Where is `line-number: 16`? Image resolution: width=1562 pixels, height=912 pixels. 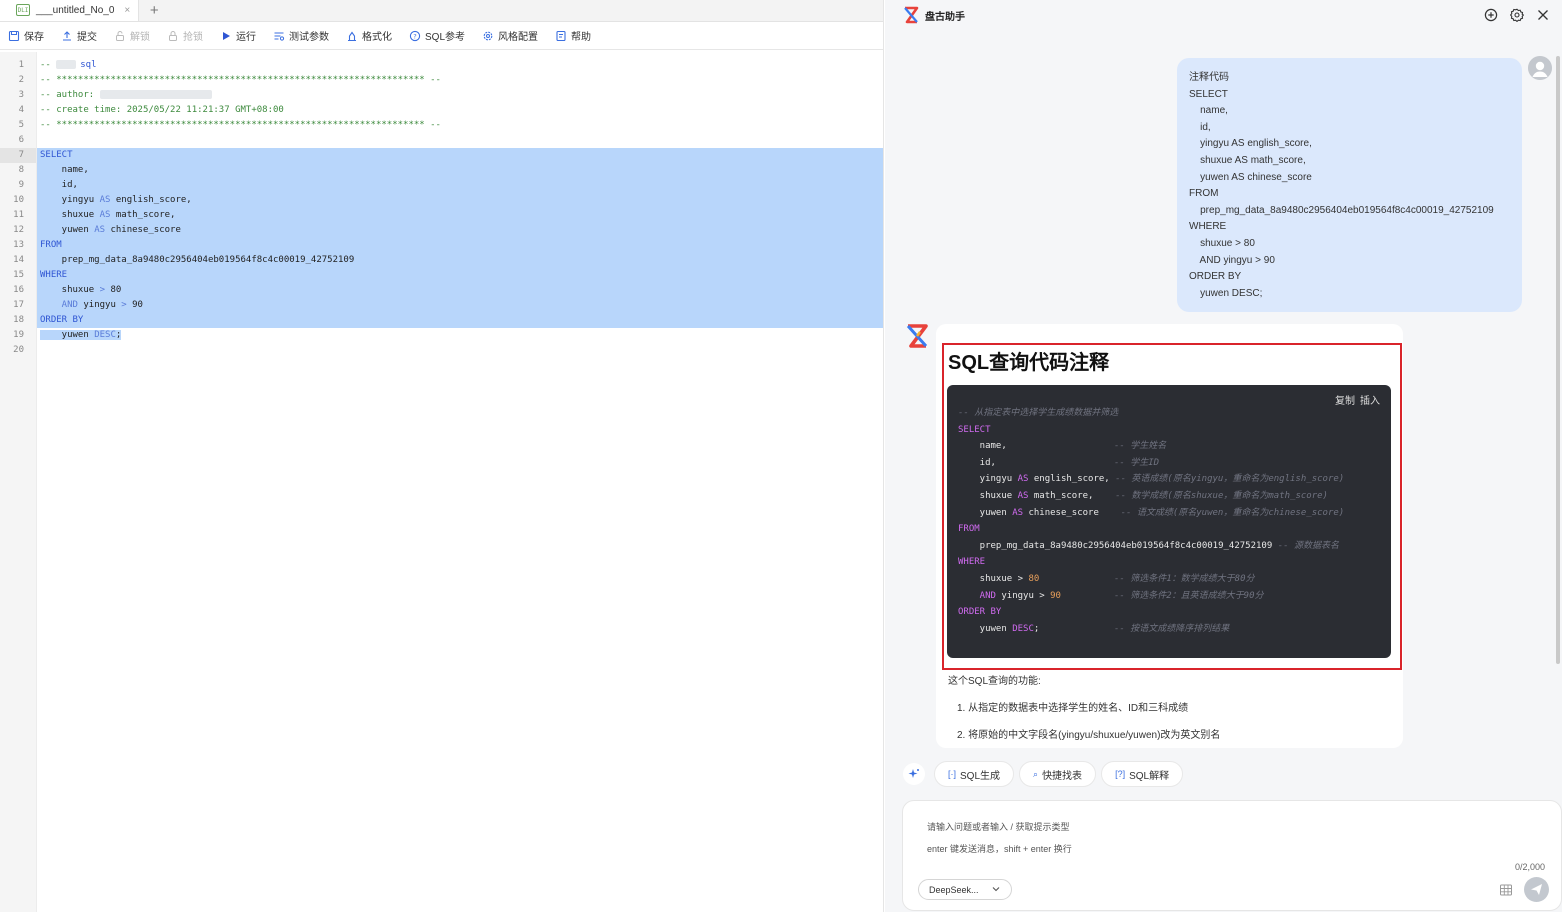 line-number: 16 is located at coordinates (18, 290).